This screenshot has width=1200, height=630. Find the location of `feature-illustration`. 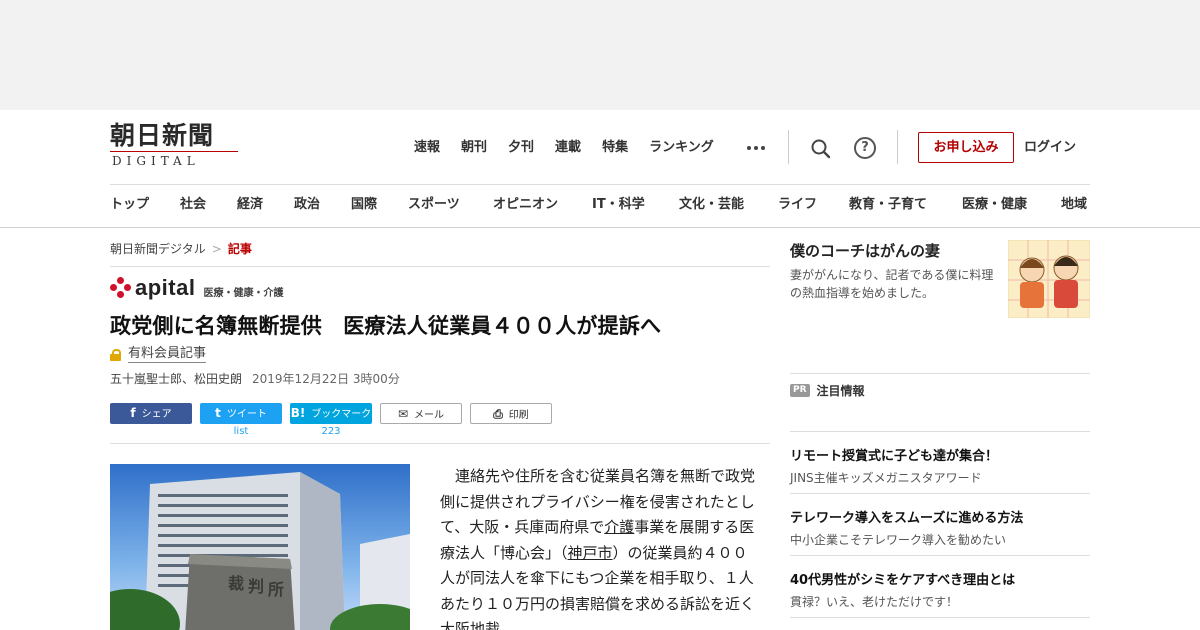

feature-illustration is located at coordinates (1049, 279).